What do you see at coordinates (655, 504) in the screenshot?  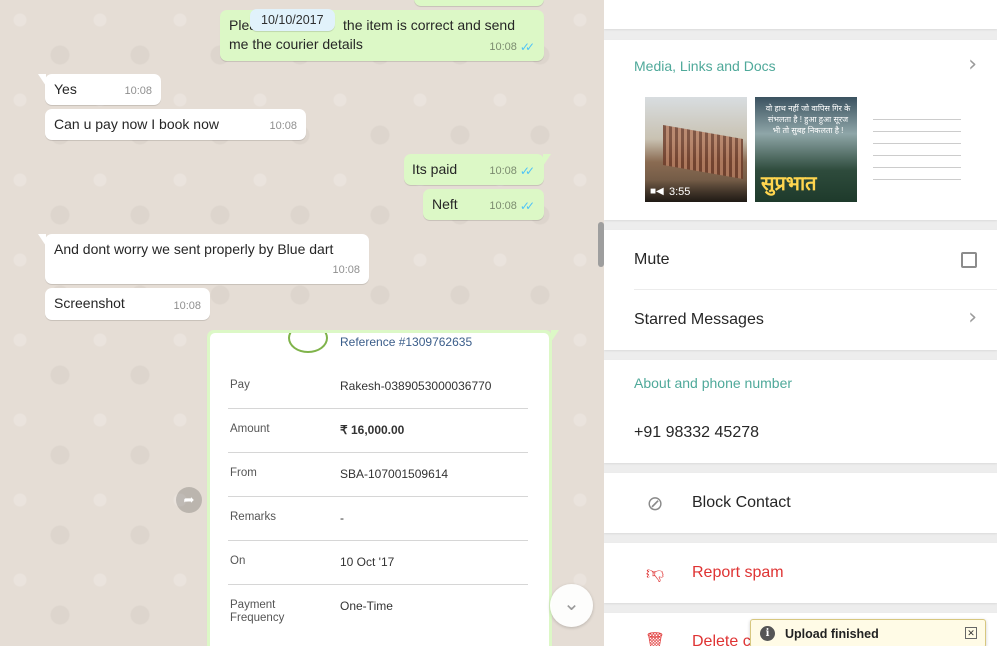 I see `block-icon: ⊘` at bounding box center [655, 504].